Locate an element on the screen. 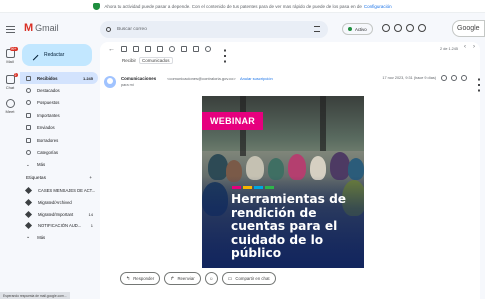 This screenshot has height=299, width=485. apps-icon is located at coordinates (422, 28).